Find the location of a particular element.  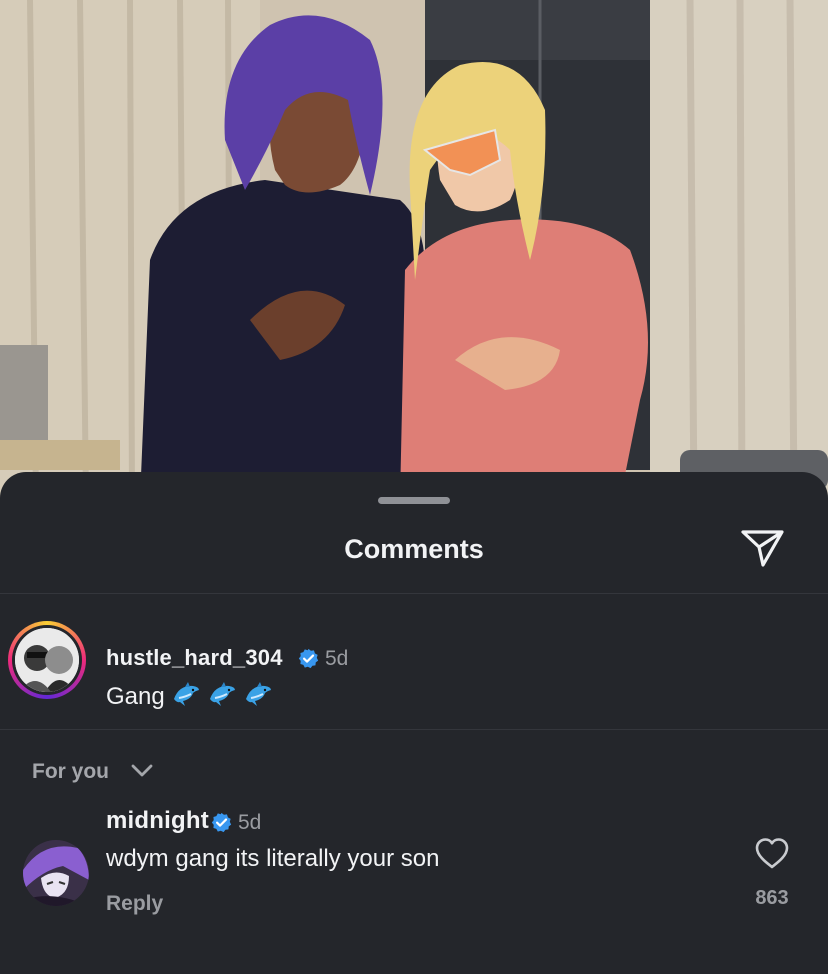

chevron-down-icon is located at coordinates (142, 771).